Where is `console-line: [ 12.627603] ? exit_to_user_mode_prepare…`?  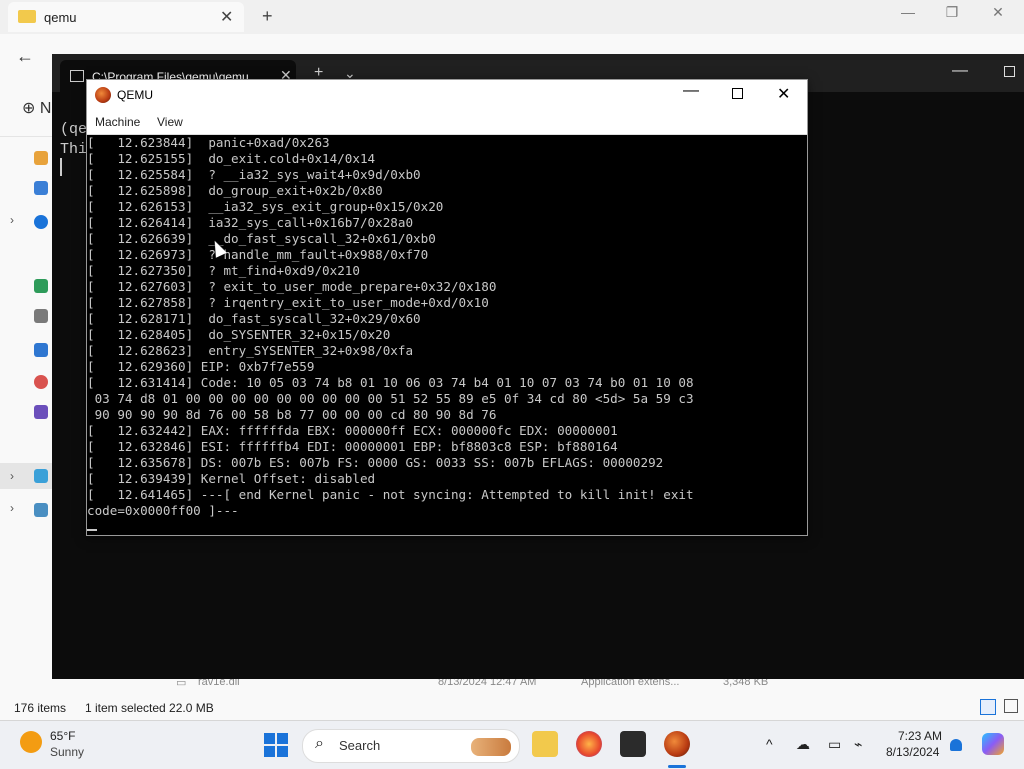 console-line: [ 12.627603] ? exit_to_user_mode_prepare… is located at coordinates (292, 286).